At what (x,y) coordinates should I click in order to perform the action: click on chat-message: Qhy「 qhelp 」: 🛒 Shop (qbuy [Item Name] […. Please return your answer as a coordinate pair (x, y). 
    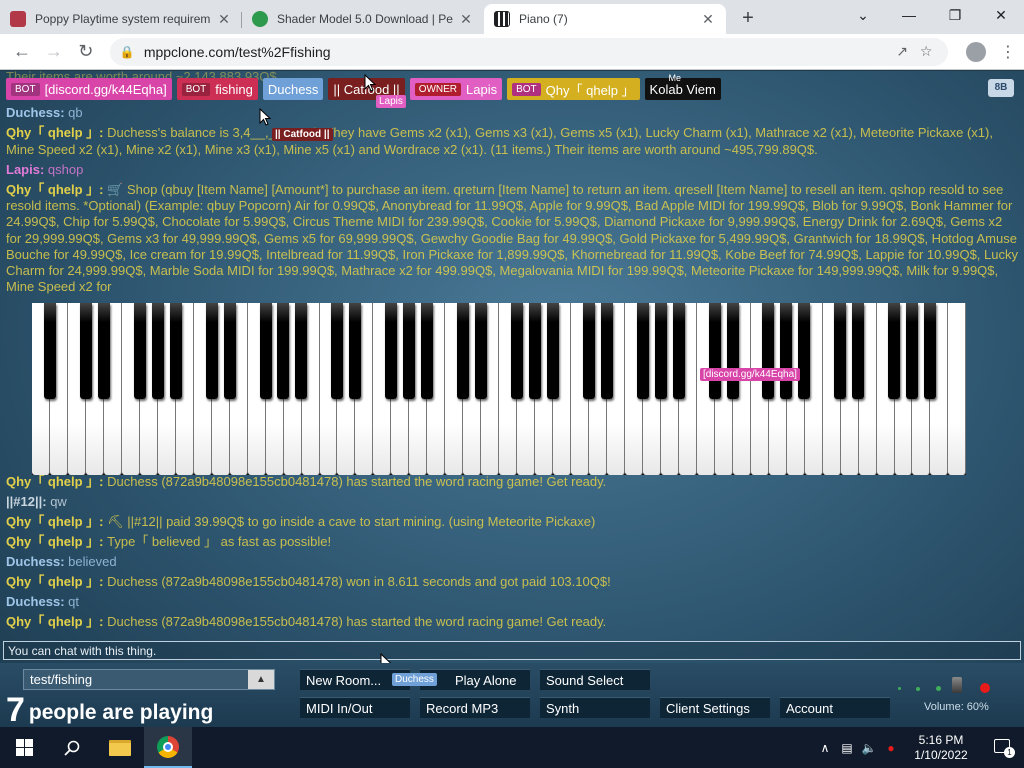
    Looking at the image, I should click on (513, 238).